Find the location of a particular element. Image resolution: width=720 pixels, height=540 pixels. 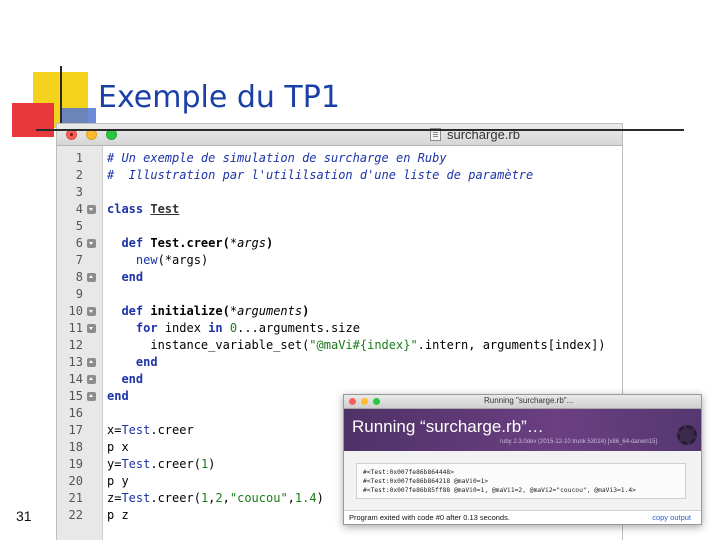

code-line: p y is located at coordinates (118, 481).